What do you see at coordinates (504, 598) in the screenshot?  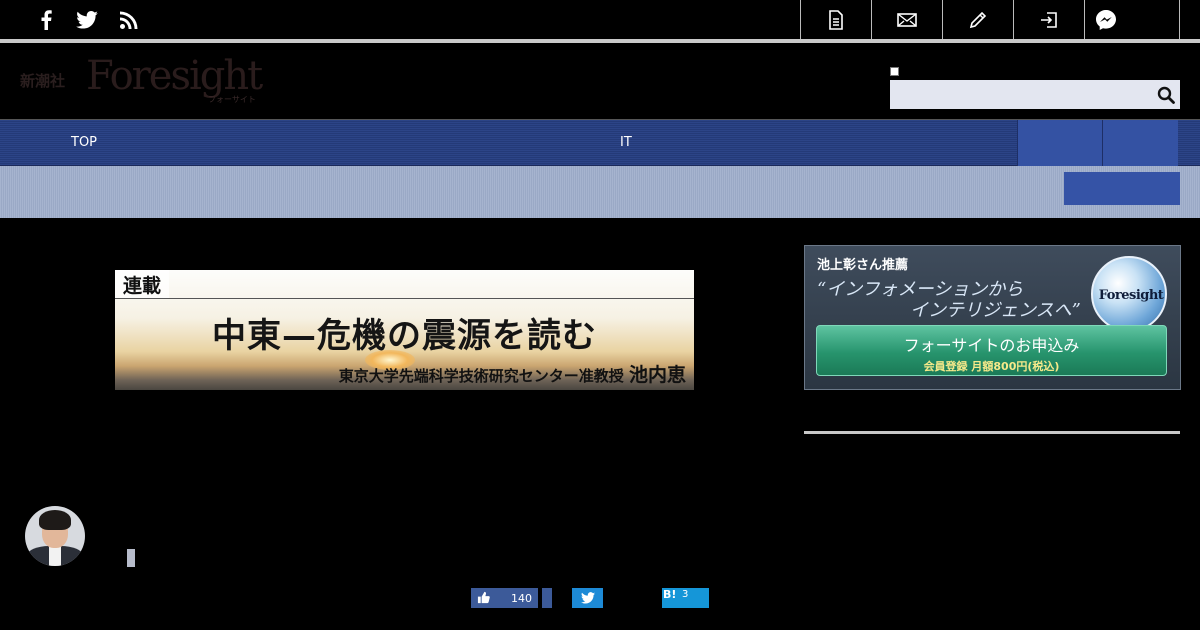 I see `facebook-like-button: 140` at bounding box center [504, 598].